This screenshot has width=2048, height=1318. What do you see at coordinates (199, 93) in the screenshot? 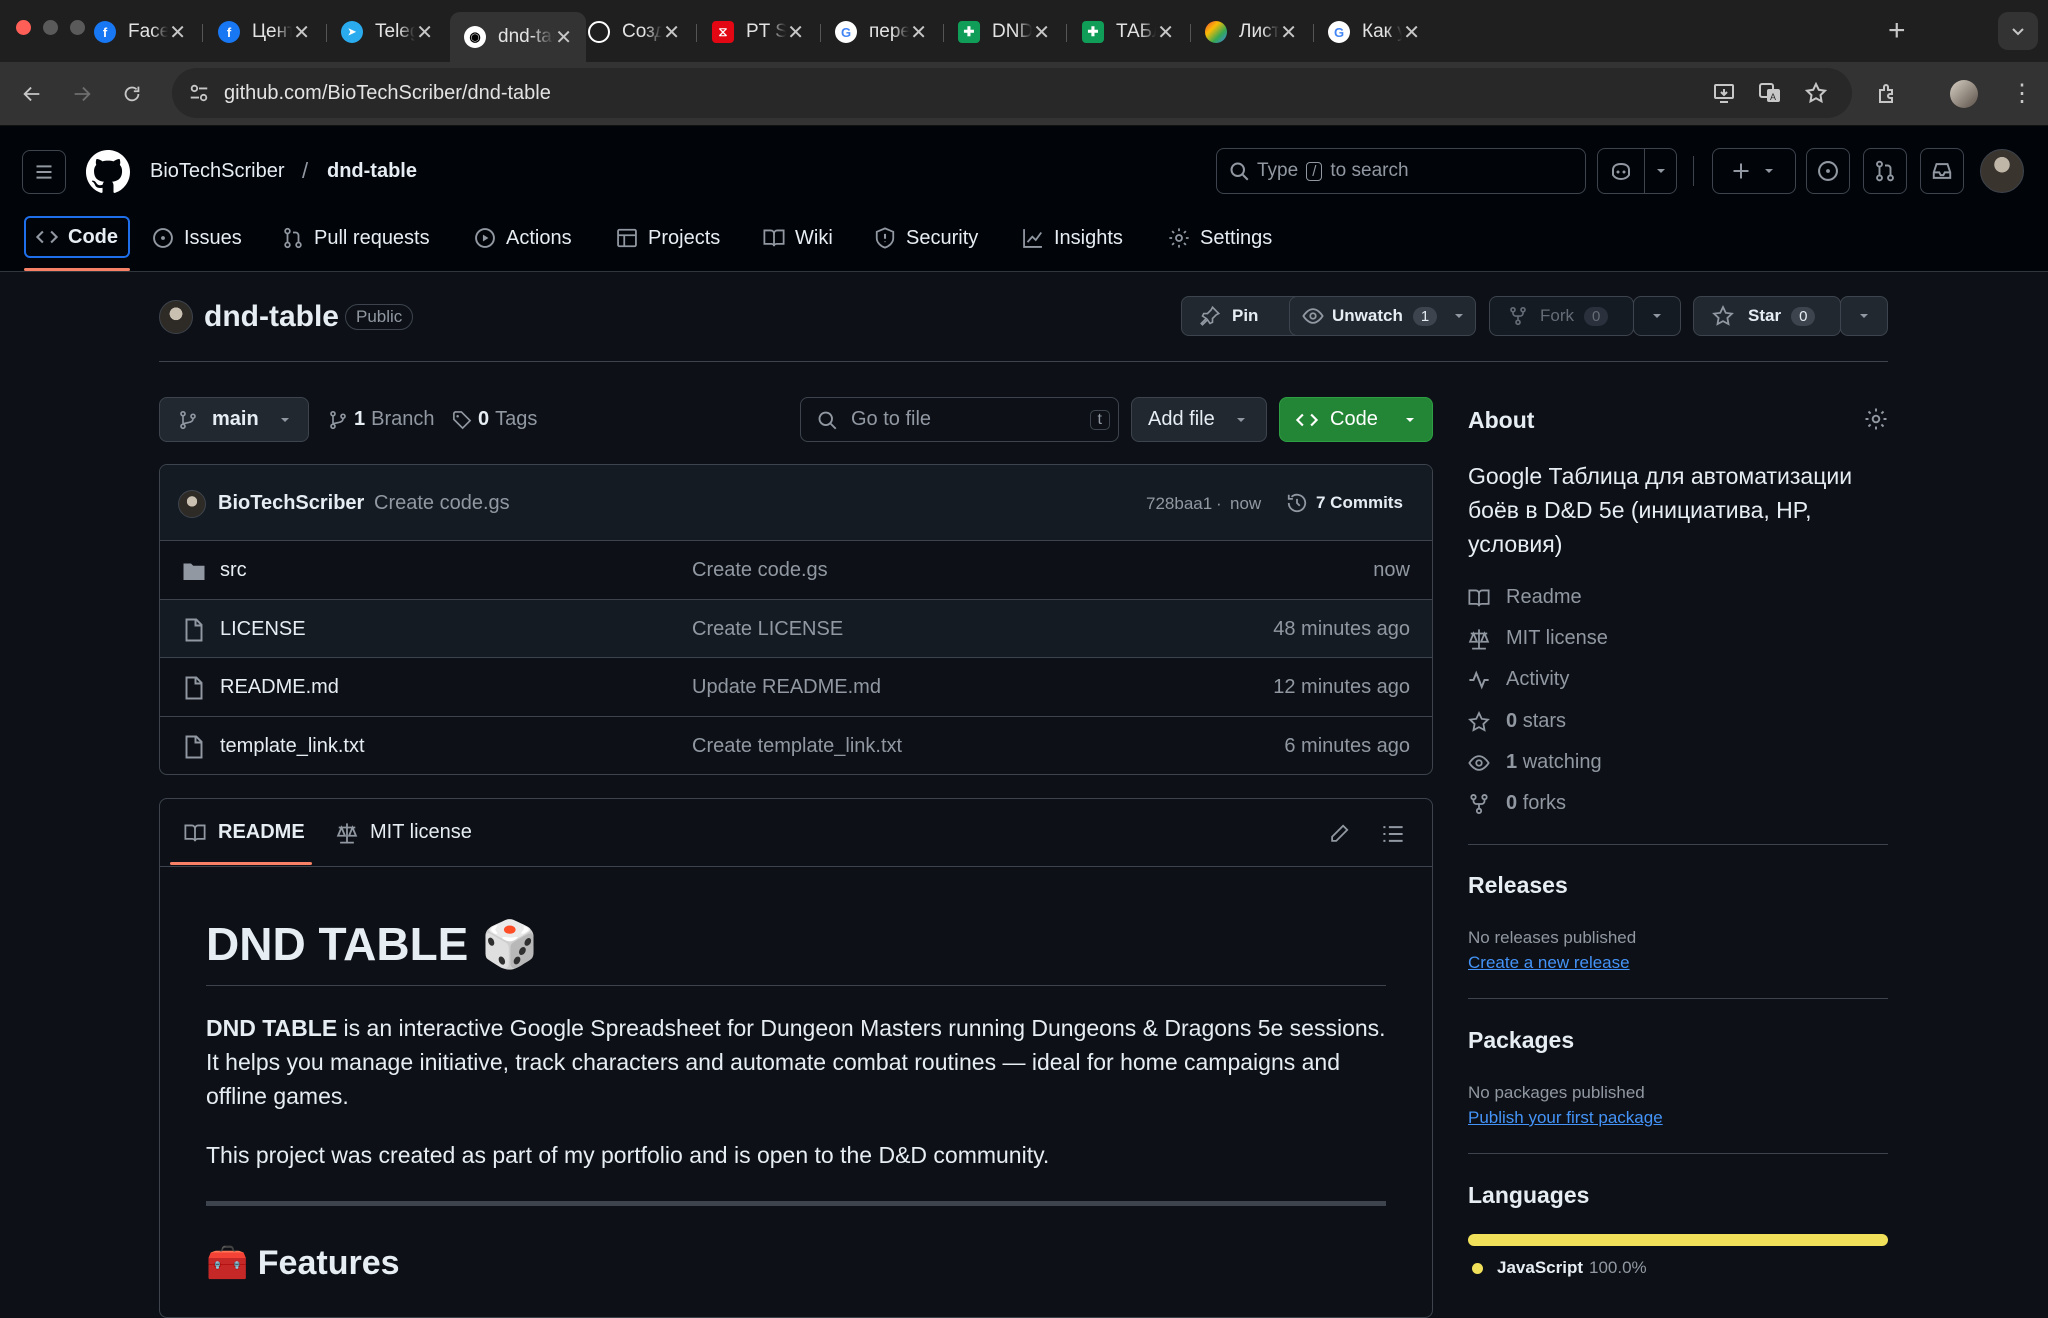
I see `site-info-icon` at bounding box center [199, 93].